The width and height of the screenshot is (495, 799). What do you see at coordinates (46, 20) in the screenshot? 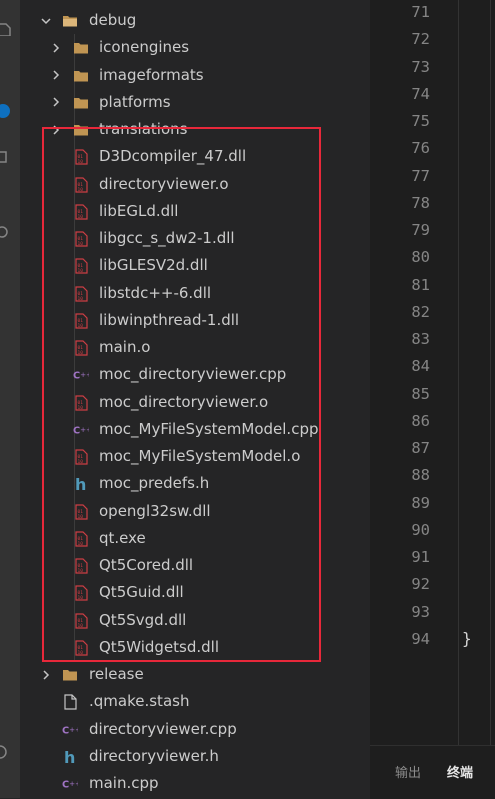
I see `chevron-down-icon` at bounding box center [46, 20].